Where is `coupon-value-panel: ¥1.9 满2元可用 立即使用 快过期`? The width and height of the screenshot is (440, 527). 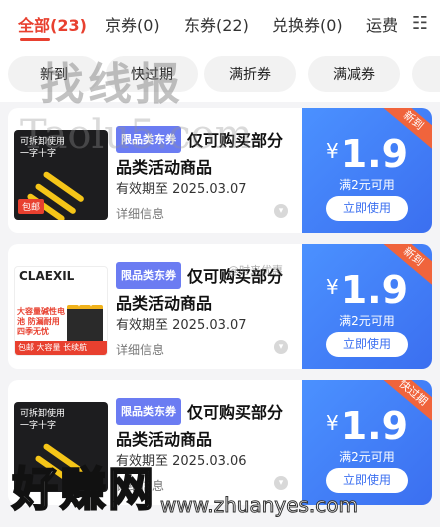
coupon-value-panel: ¥1.9 满2元可用 立即使用 快过期 is located at coordinates (367, 442).